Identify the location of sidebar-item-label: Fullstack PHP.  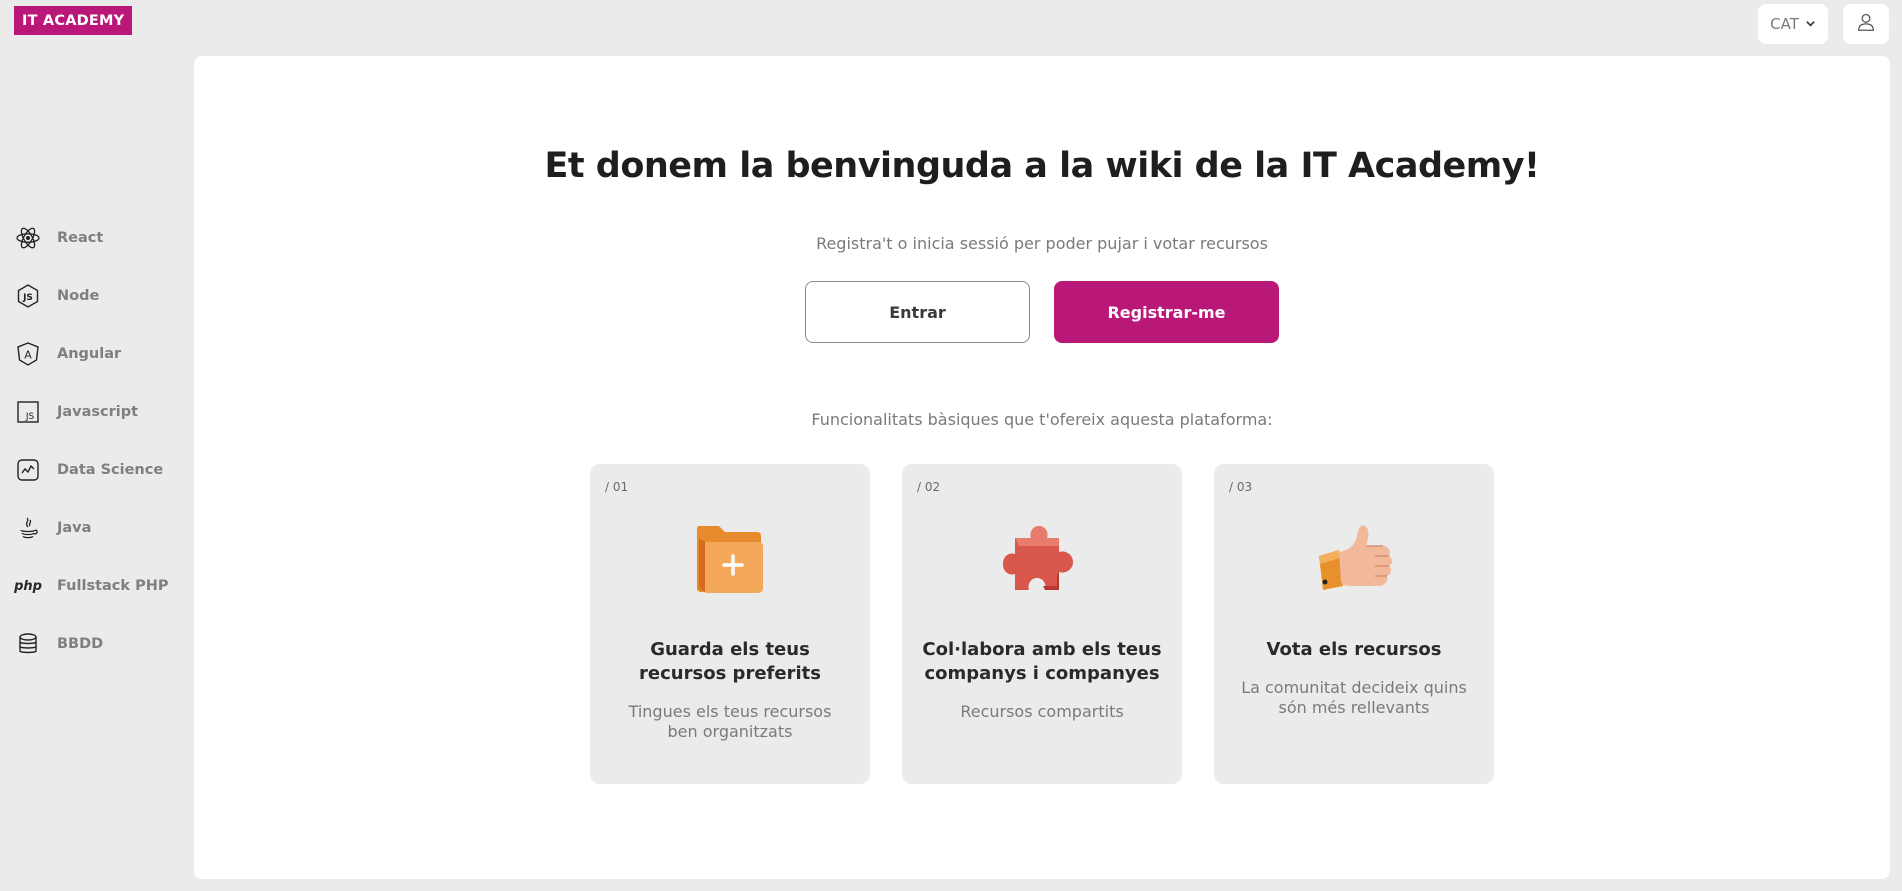
(113, 586).